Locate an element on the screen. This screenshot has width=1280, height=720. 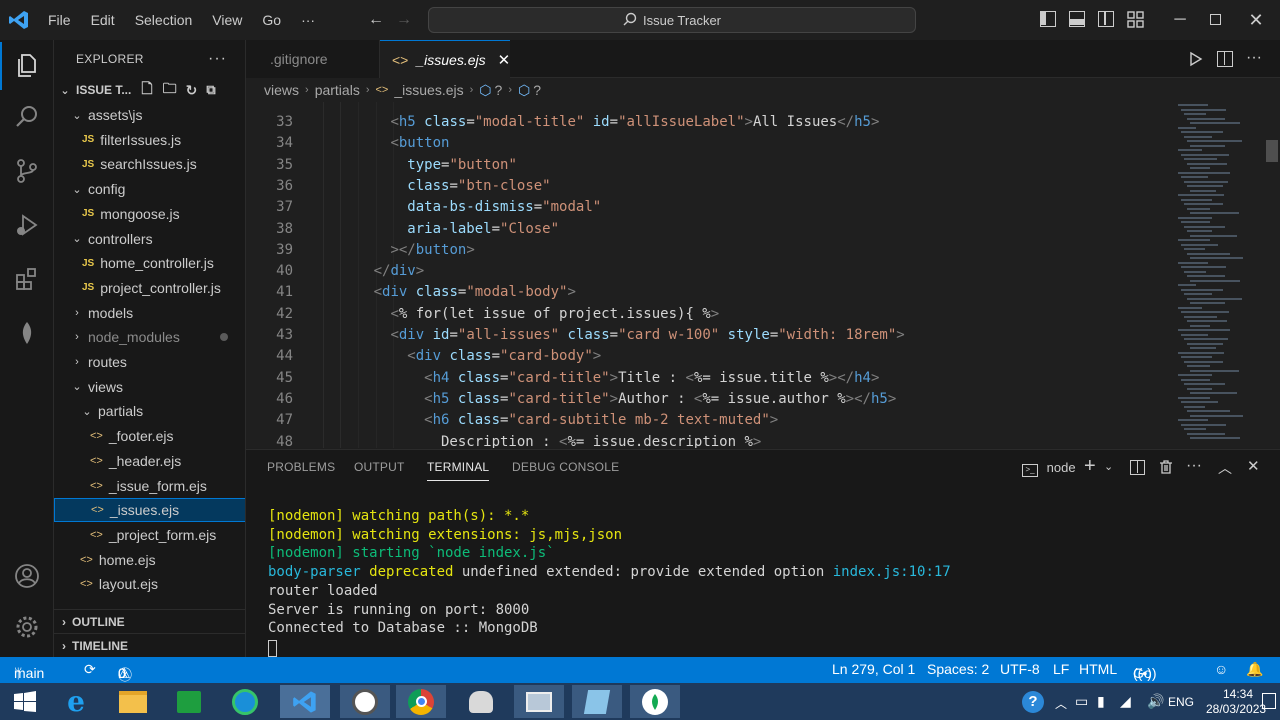
customize-layout-icon is located at coordinates (1136, 20).